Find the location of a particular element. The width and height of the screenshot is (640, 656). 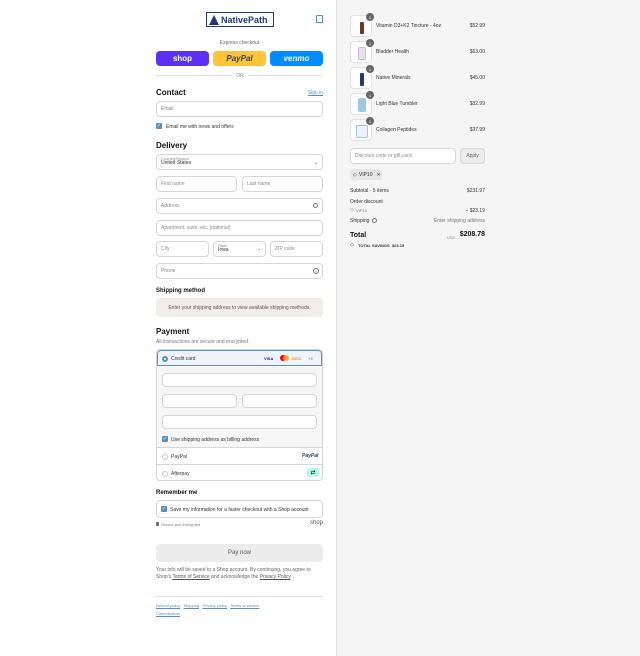

afterpay-radio is located at coordinates (165, 474).